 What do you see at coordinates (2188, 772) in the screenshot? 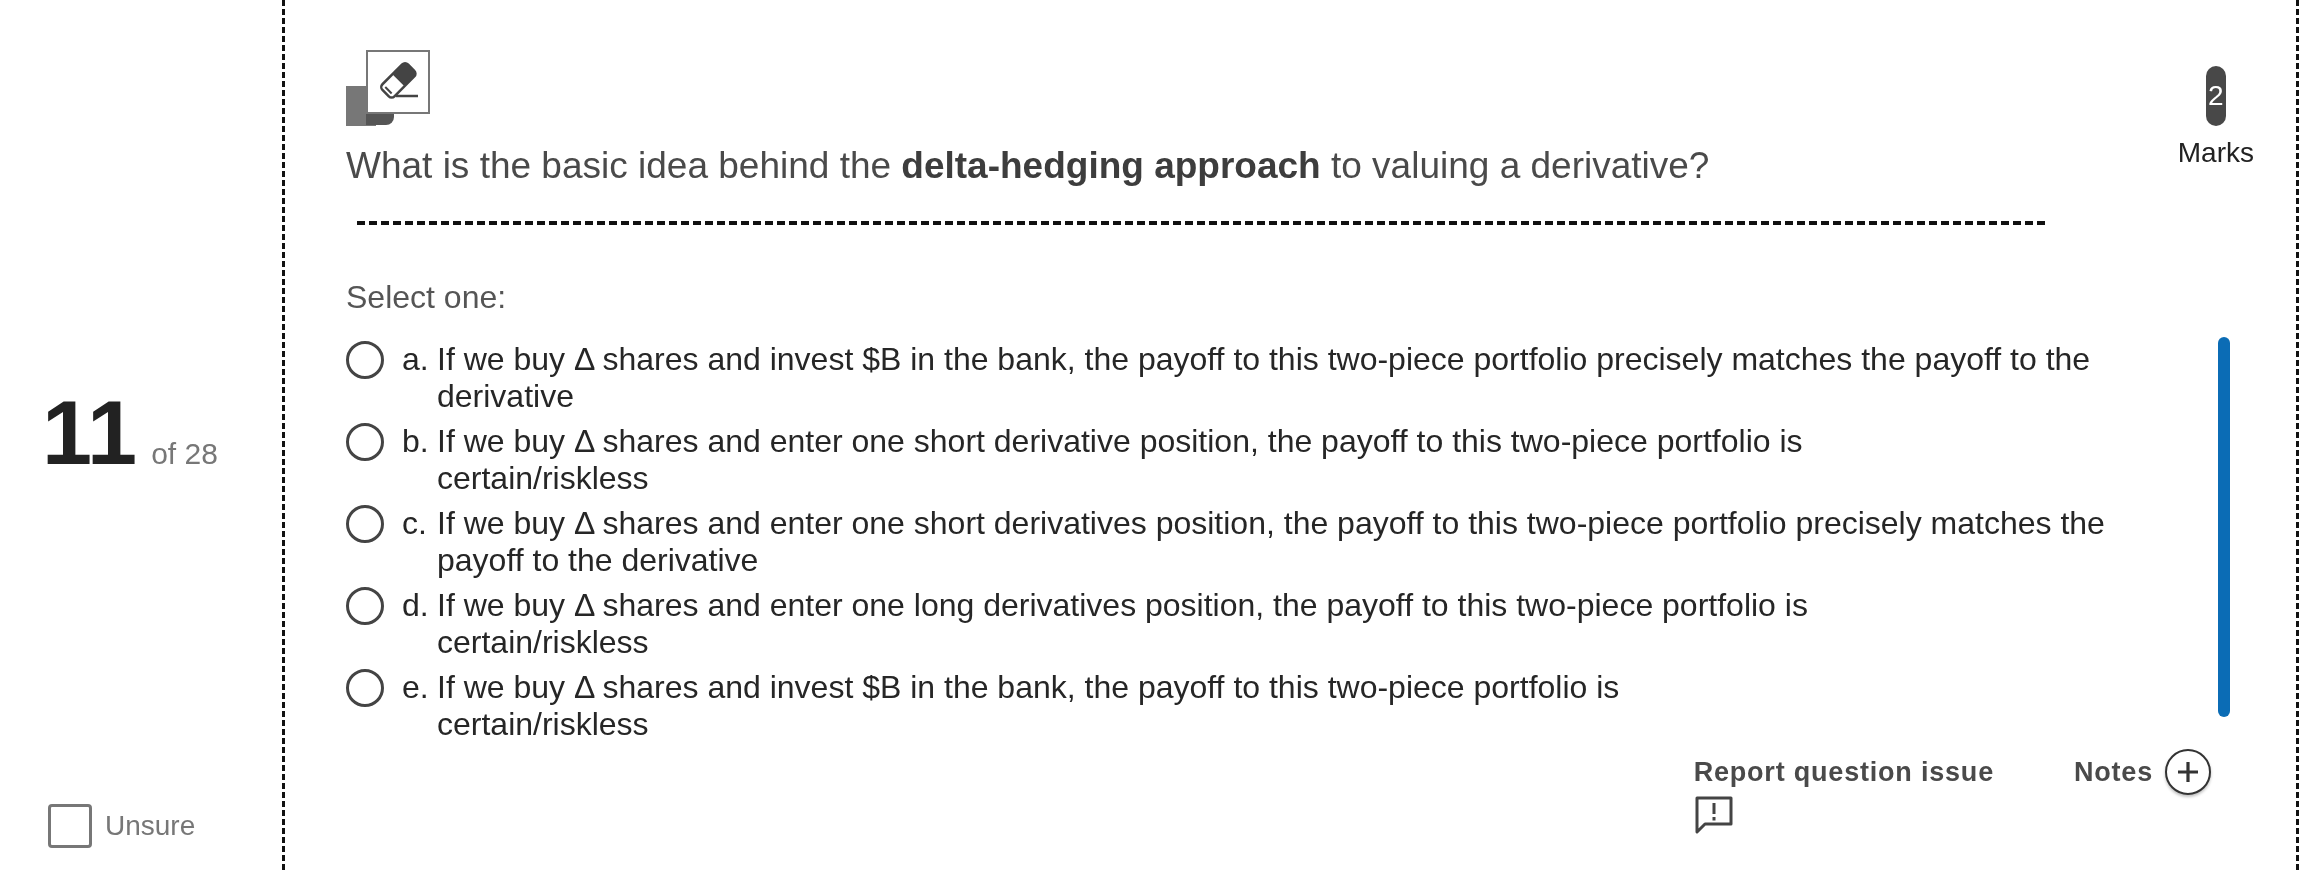
I see `plus-circle-icon` at bounding box center [2188, 772].